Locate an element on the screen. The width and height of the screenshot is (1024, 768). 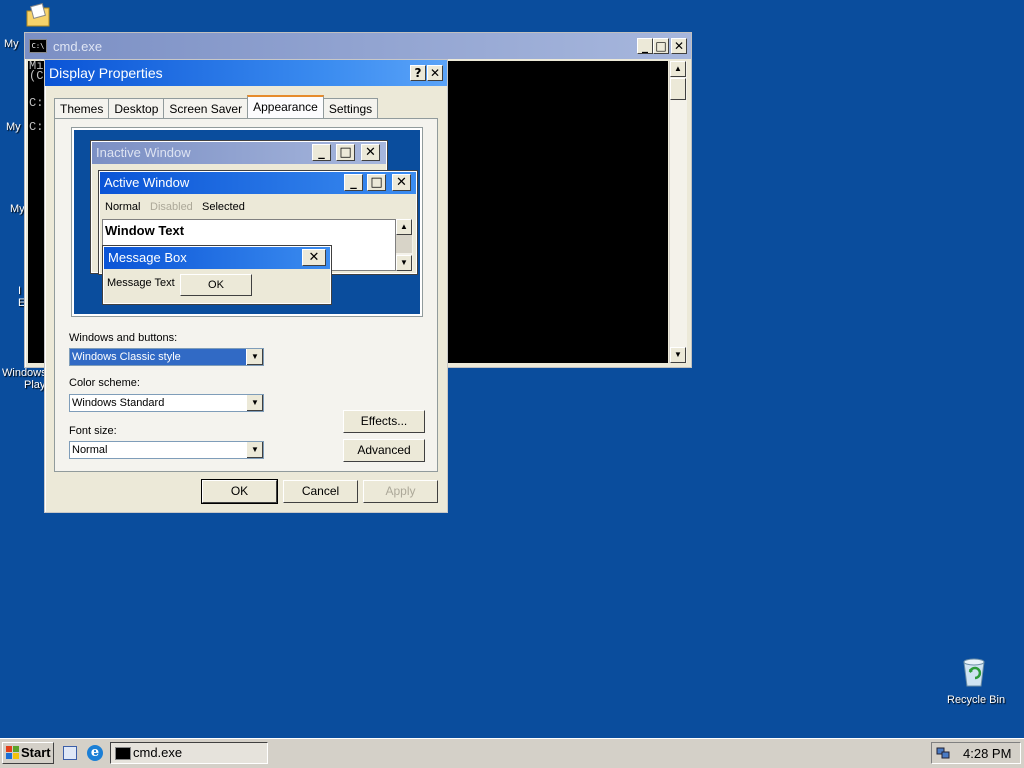
network-icon is located at coordinates (943, 753).